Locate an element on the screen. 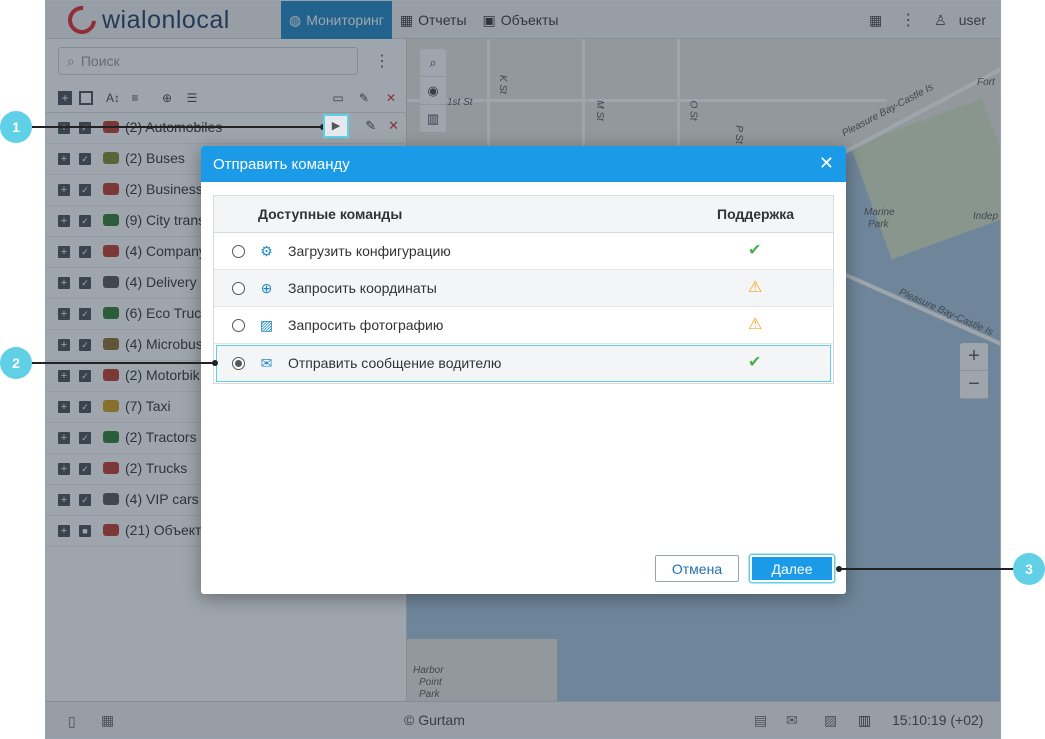  callout-2: 2 is located at coordinates (16, 363).